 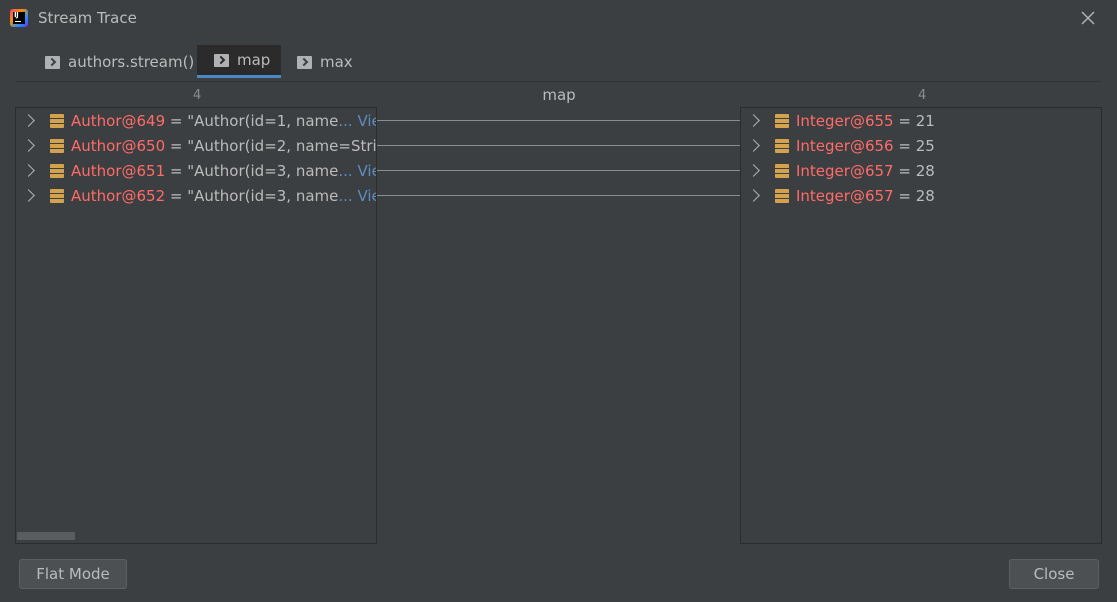 What do you see at coordinates (922, 95) in the screenshot?
I see `right-item-count: 4` at bounding box center [922, 95].